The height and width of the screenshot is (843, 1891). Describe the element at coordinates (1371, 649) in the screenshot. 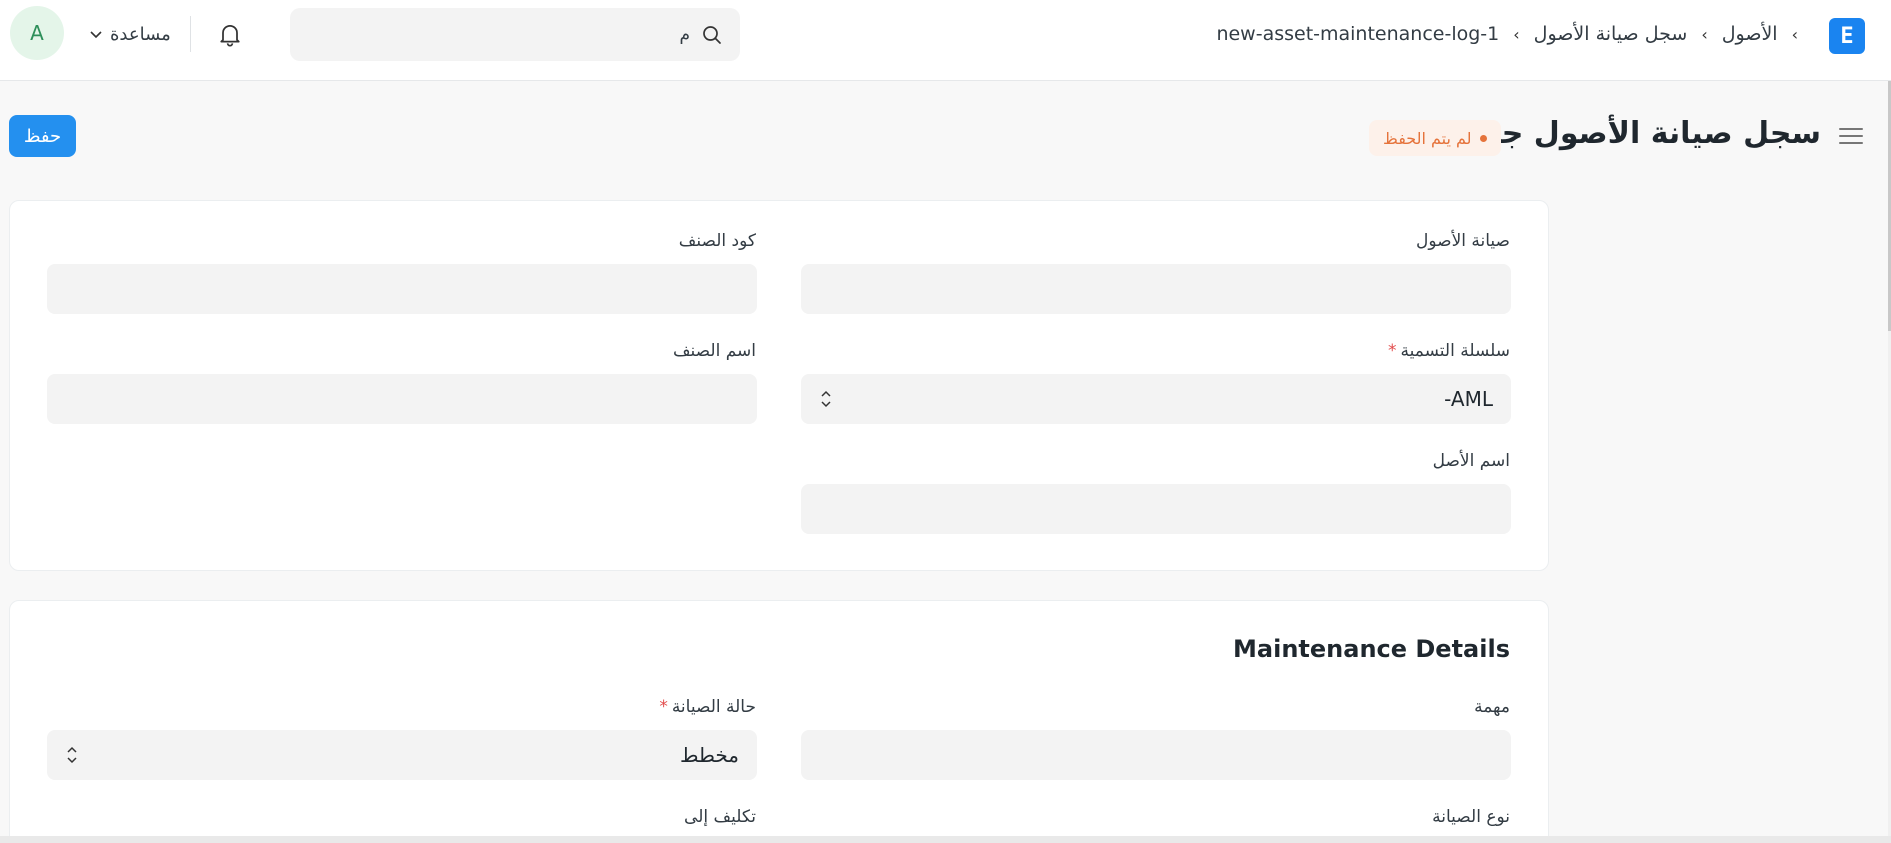

I see `section-title: Maintenance Details` at that location.